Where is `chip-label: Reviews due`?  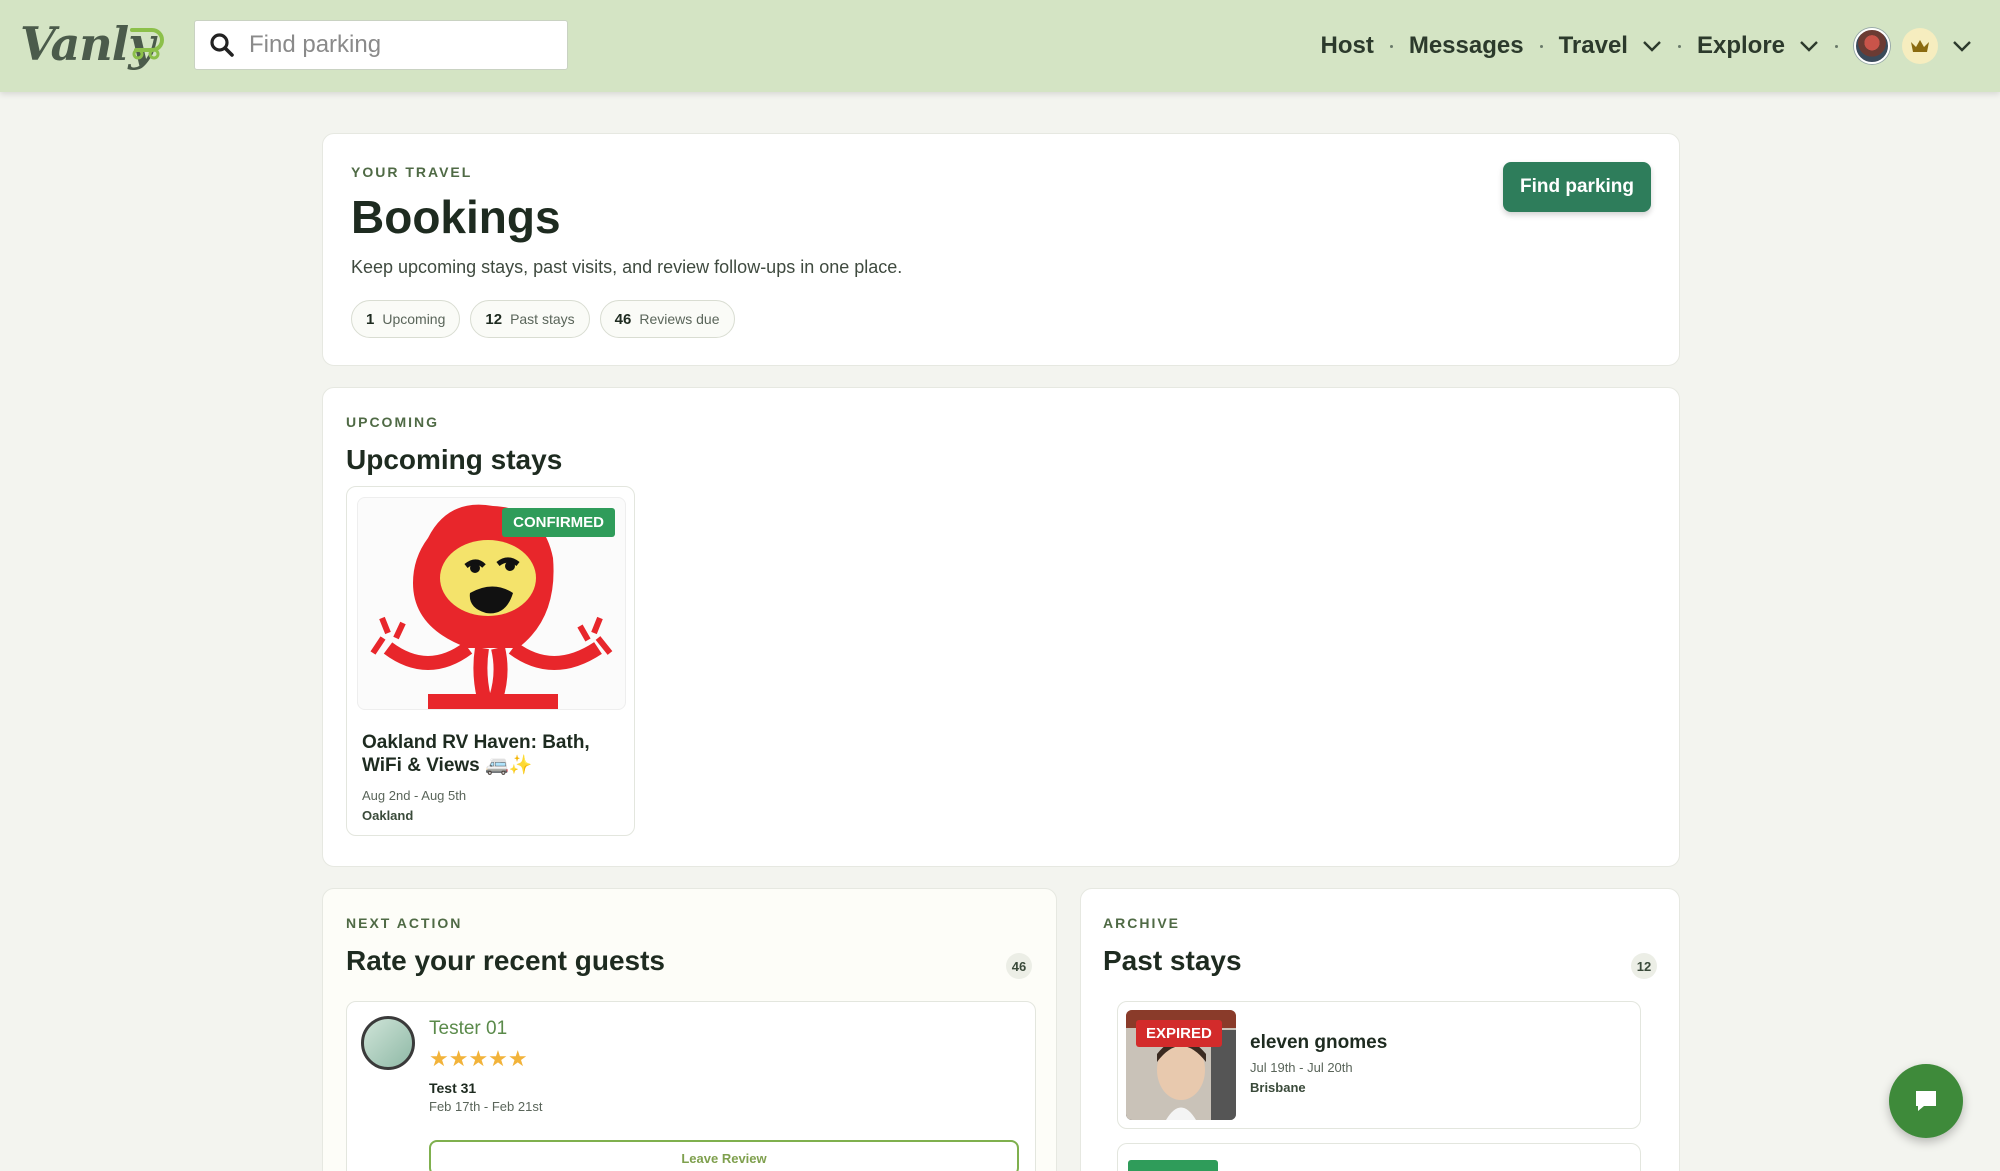 chip-label: Reviews due is located at coordinates (679, 319).